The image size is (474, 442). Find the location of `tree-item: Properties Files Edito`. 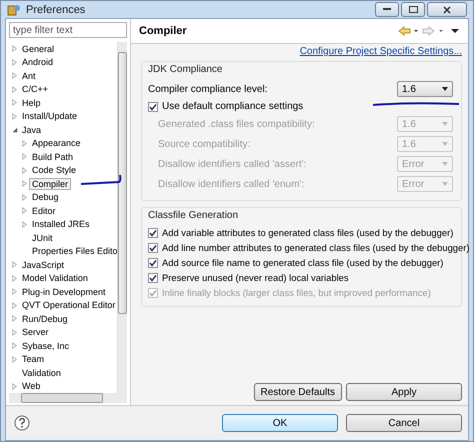

tree-item: Properties Files Edito is located at coordinates (73, 251).